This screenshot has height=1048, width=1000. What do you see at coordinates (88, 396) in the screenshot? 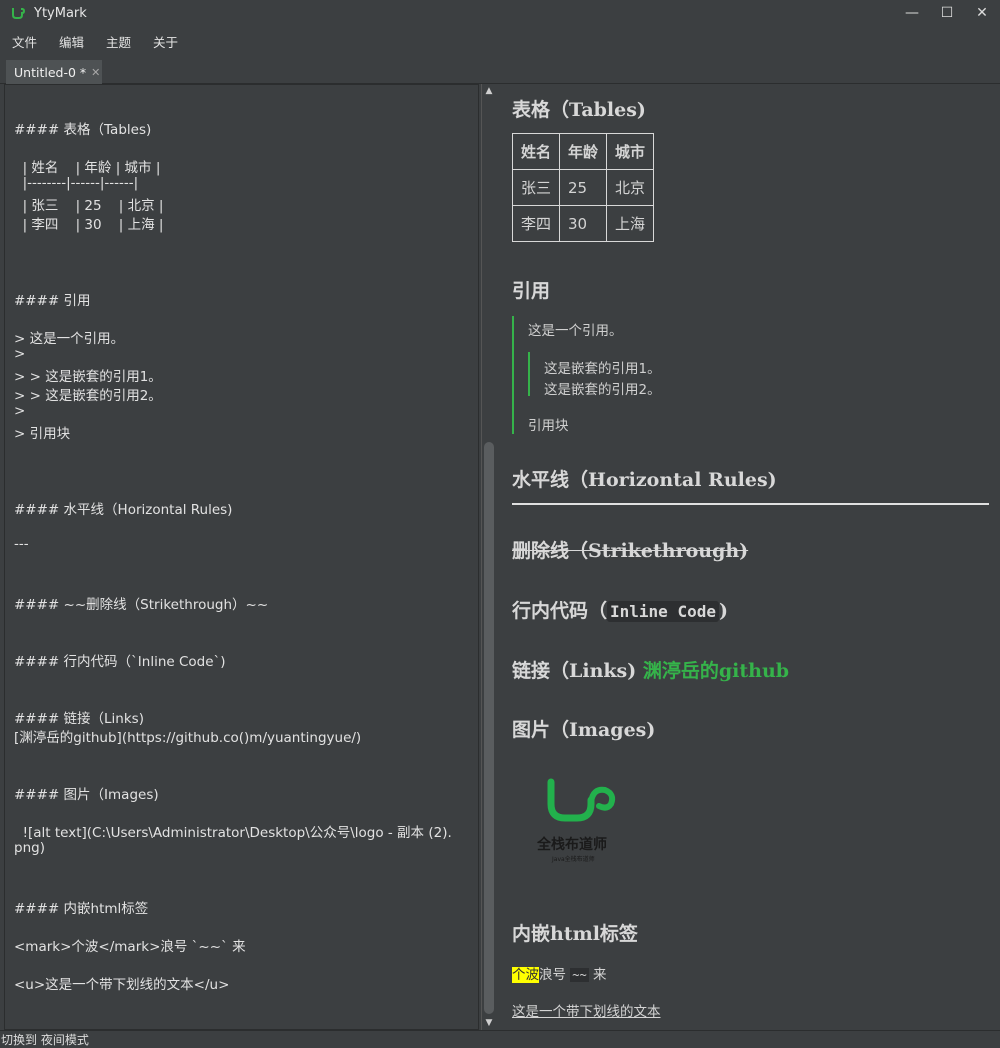
I see `editor-line: > > 这是嵌套的引用2。` at bounding box center [88, 396].